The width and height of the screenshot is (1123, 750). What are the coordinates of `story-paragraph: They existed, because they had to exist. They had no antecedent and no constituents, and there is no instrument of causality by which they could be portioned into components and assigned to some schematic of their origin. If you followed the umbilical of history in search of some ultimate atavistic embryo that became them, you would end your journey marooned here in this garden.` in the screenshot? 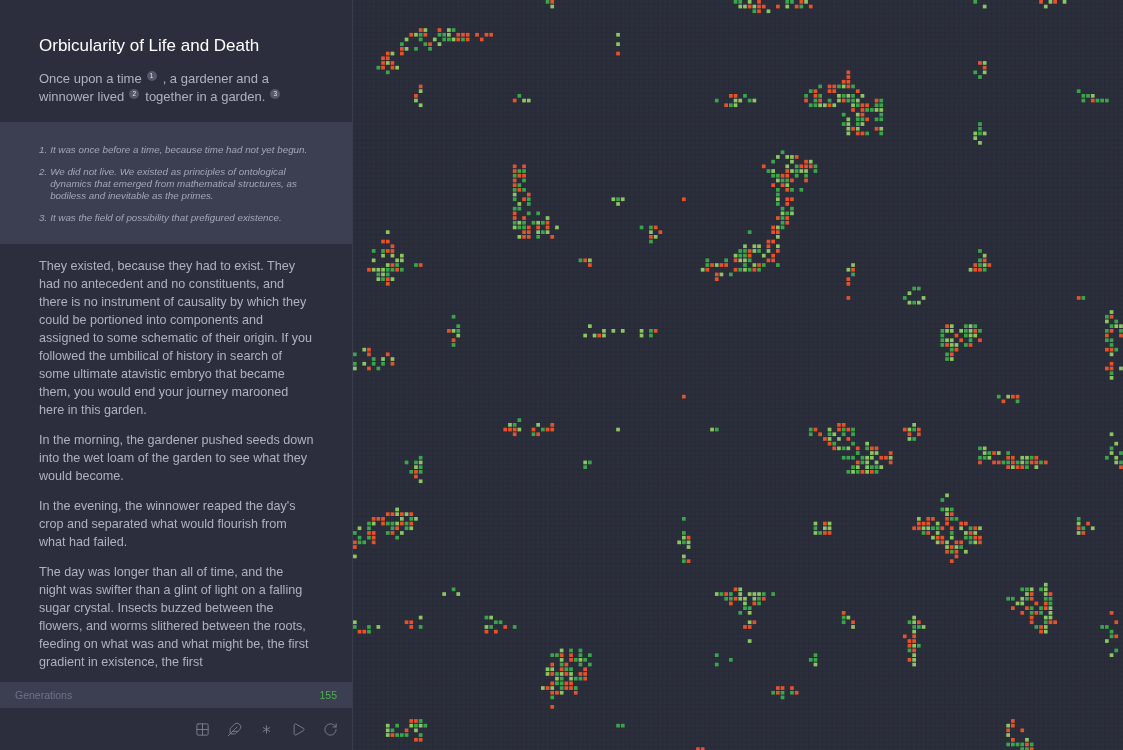 It's located at (176, 338).